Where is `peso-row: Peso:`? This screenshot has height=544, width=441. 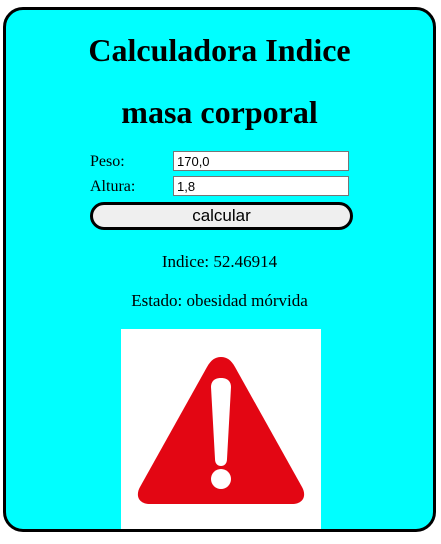 peso-row: Peso: is located at coordinates (222, 162).